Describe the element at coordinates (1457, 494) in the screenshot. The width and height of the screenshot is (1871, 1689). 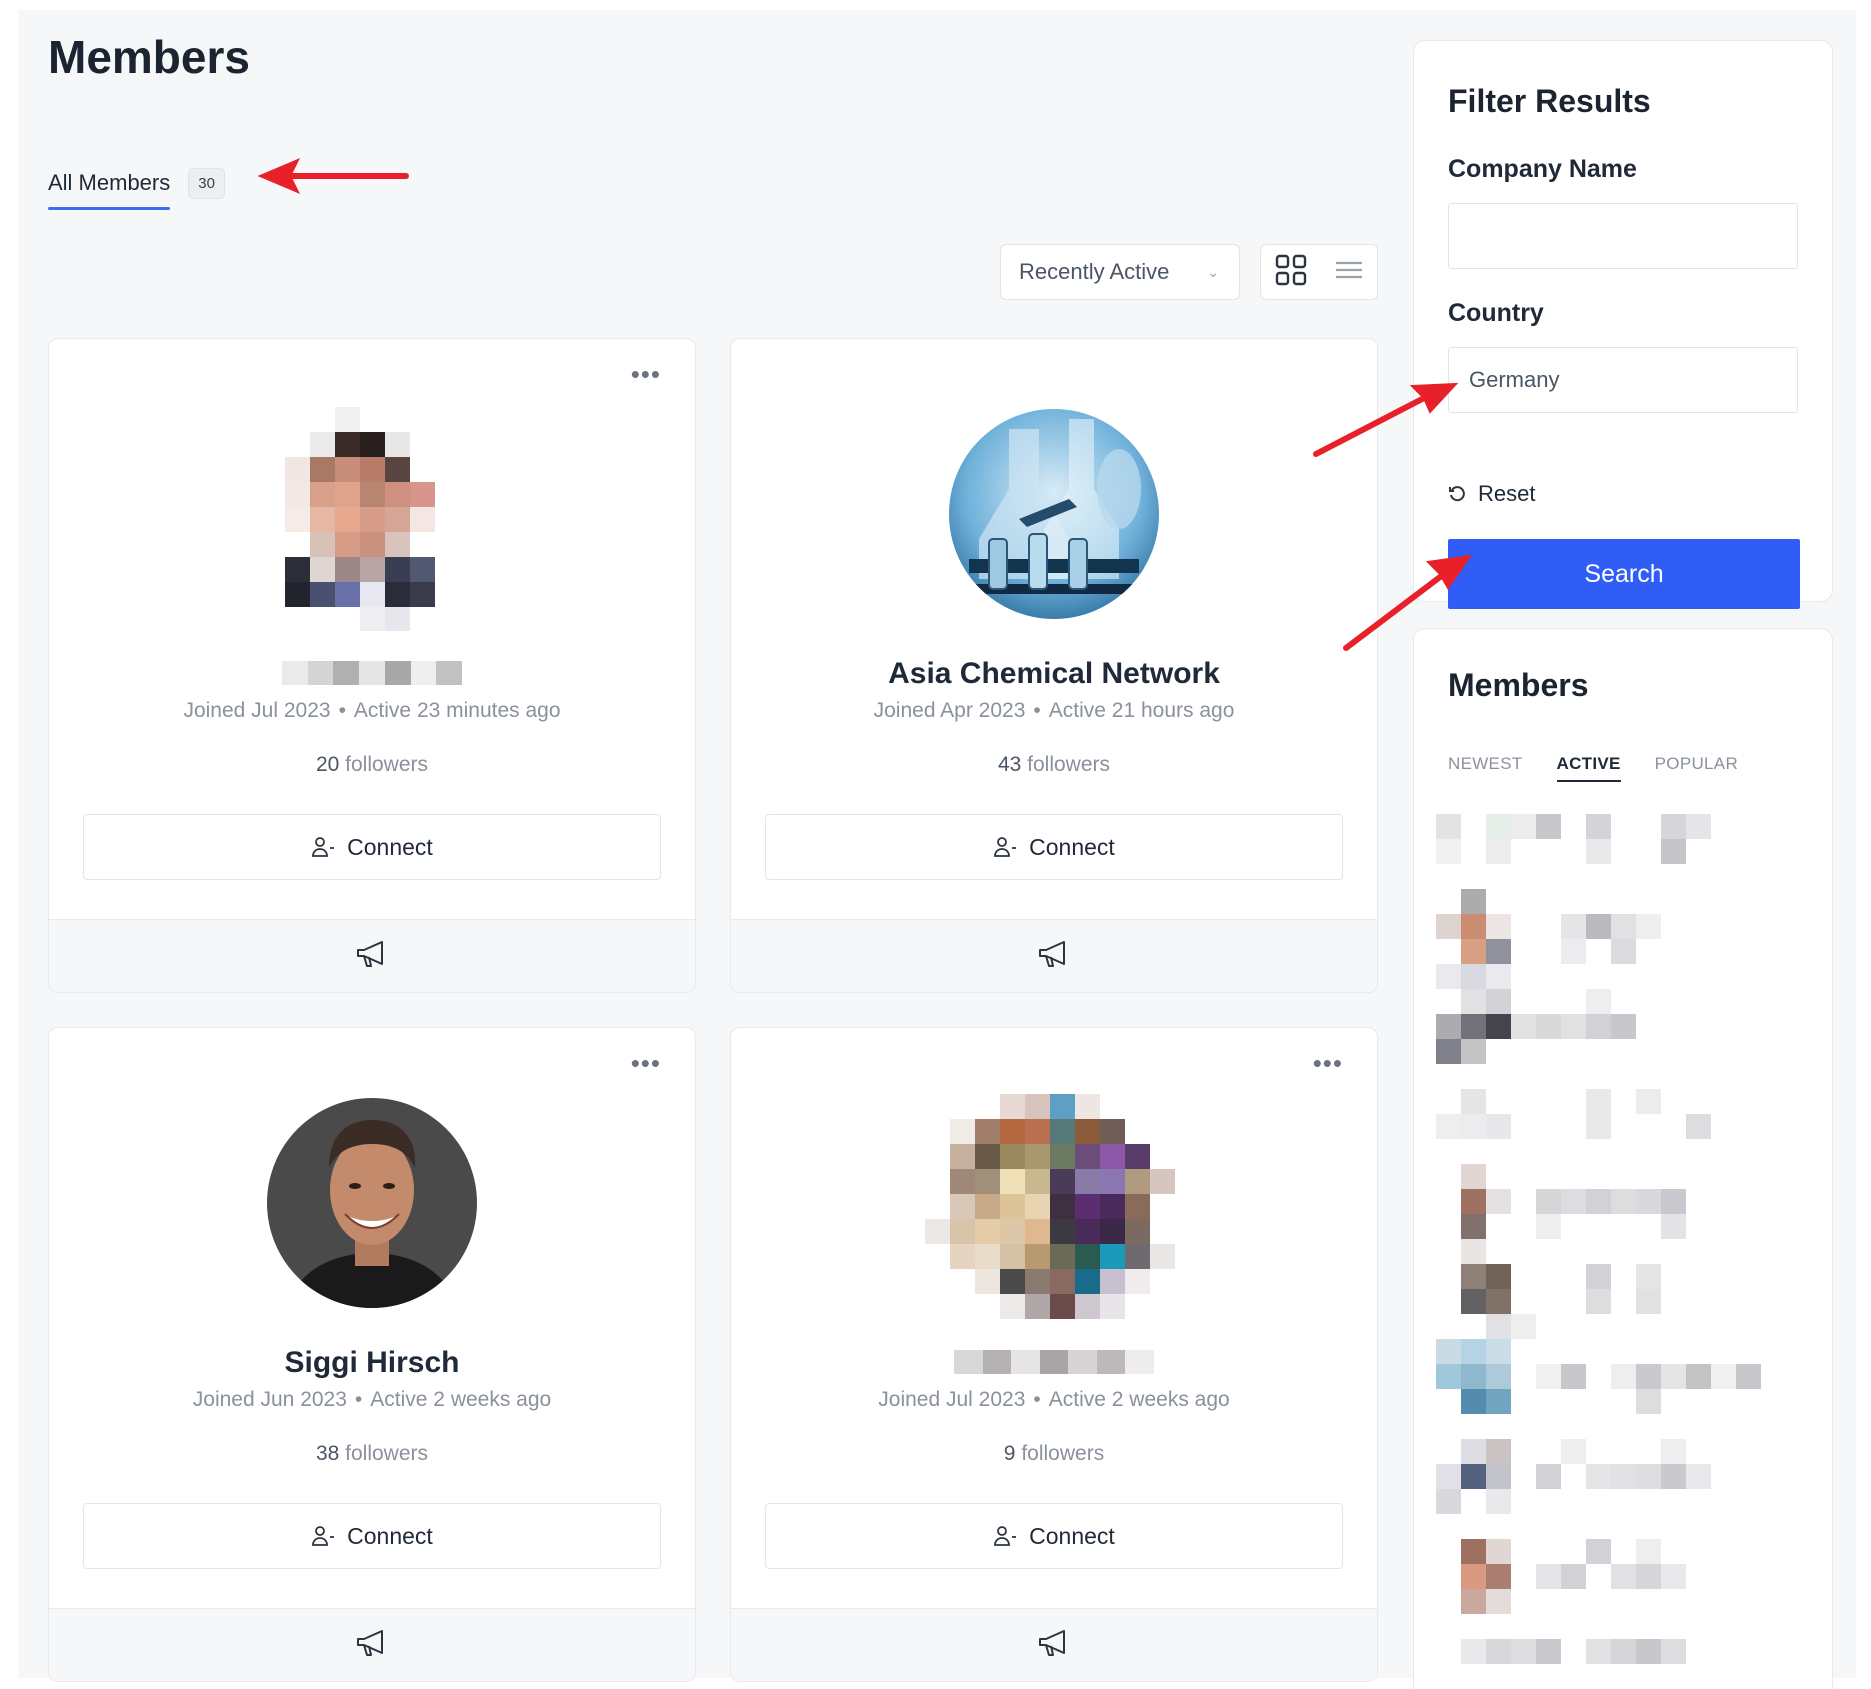
I see `reset-icon` at that location.